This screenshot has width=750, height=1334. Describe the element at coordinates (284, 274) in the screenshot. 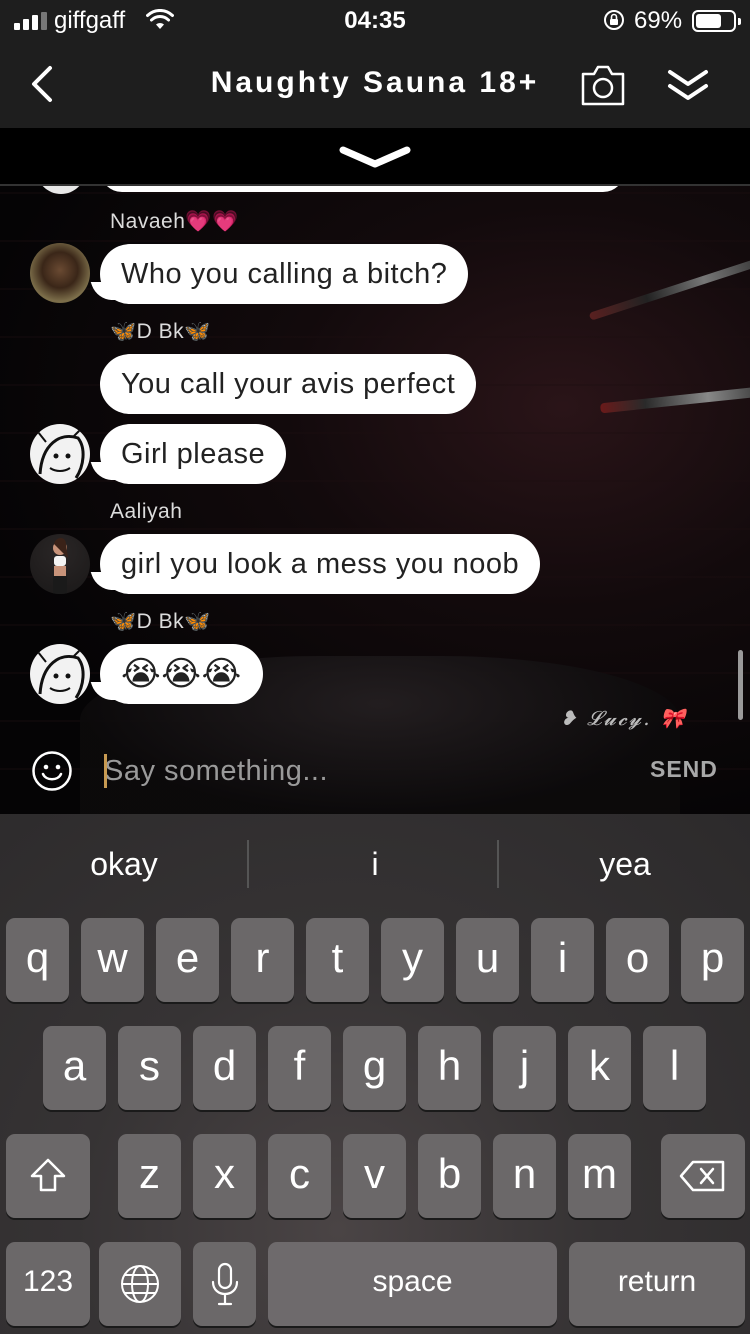

I see `message-text: Who you calling a bitch?` at that location.